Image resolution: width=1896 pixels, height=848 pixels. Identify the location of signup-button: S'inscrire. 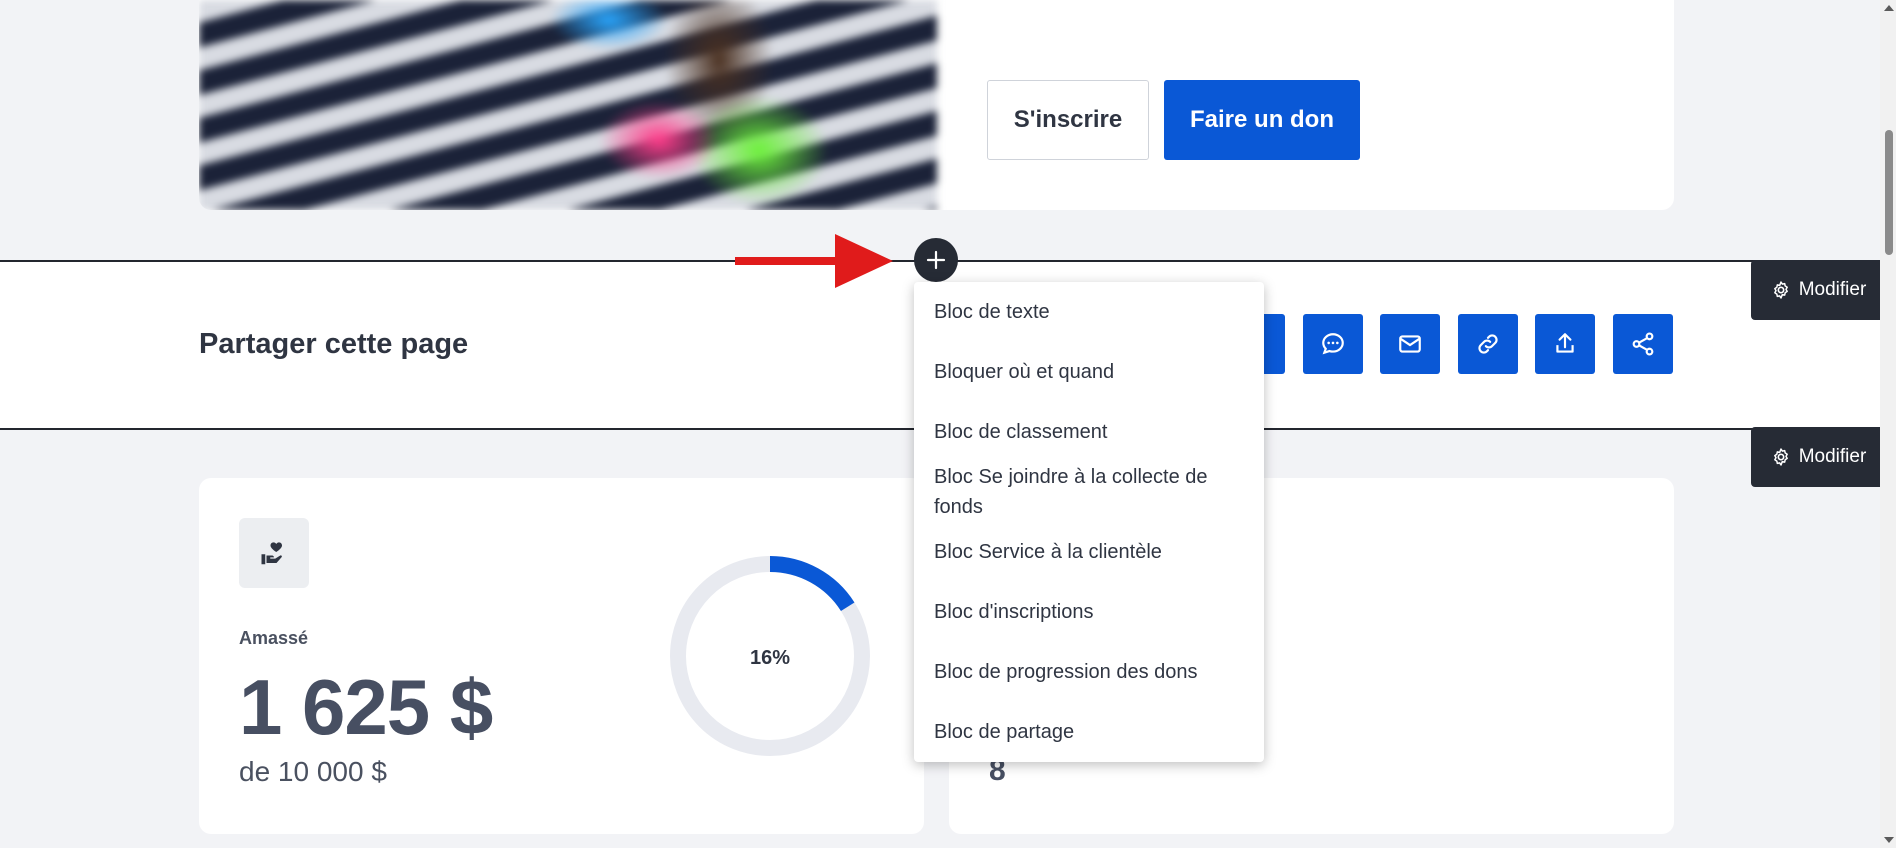
(1068, 120).